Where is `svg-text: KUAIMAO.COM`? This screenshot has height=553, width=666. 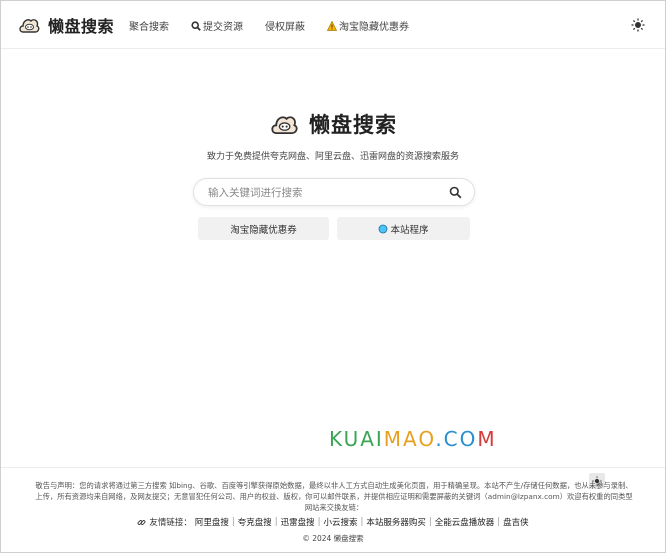 svg-text: KUAIMAO.COM is located at coordinates (413, 439).